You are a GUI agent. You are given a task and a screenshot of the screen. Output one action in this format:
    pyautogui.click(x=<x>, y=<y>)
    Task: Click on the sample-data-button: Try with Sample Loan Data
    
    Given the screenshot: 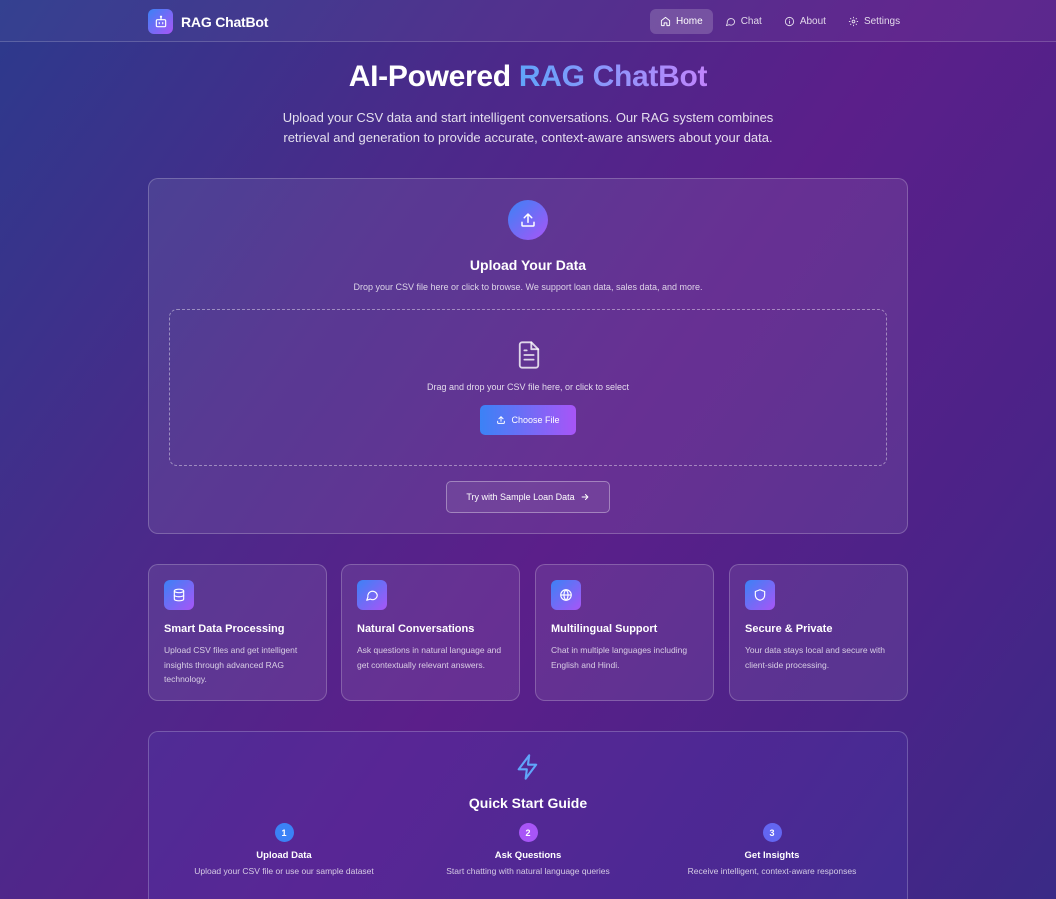 What is the action you would take?
    pyautogui.click(x=528, y=497)
    